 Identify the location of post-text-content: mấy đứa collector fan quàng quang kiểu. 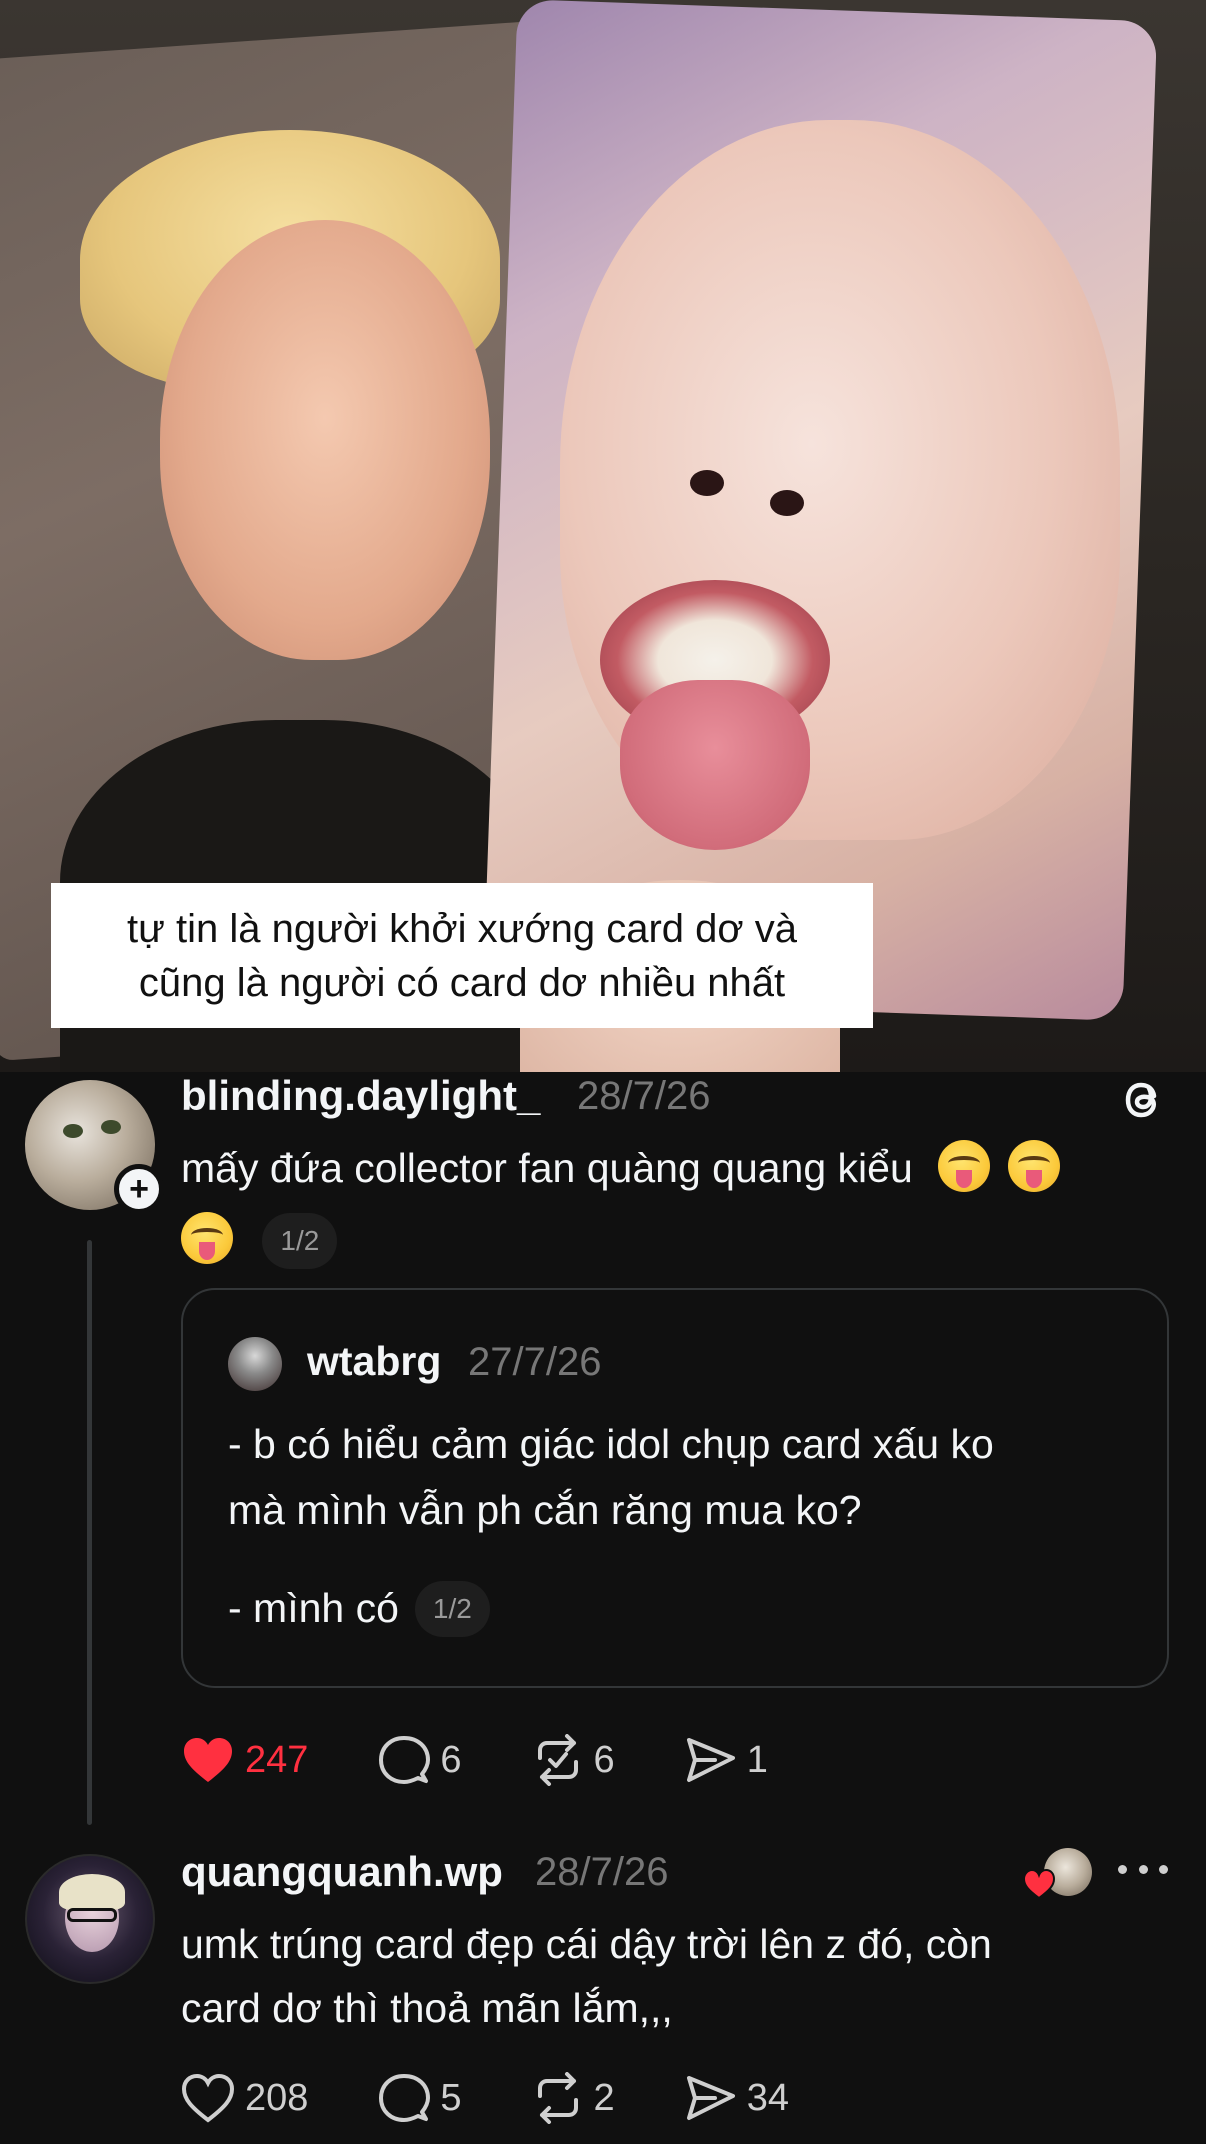
(547, 1168).